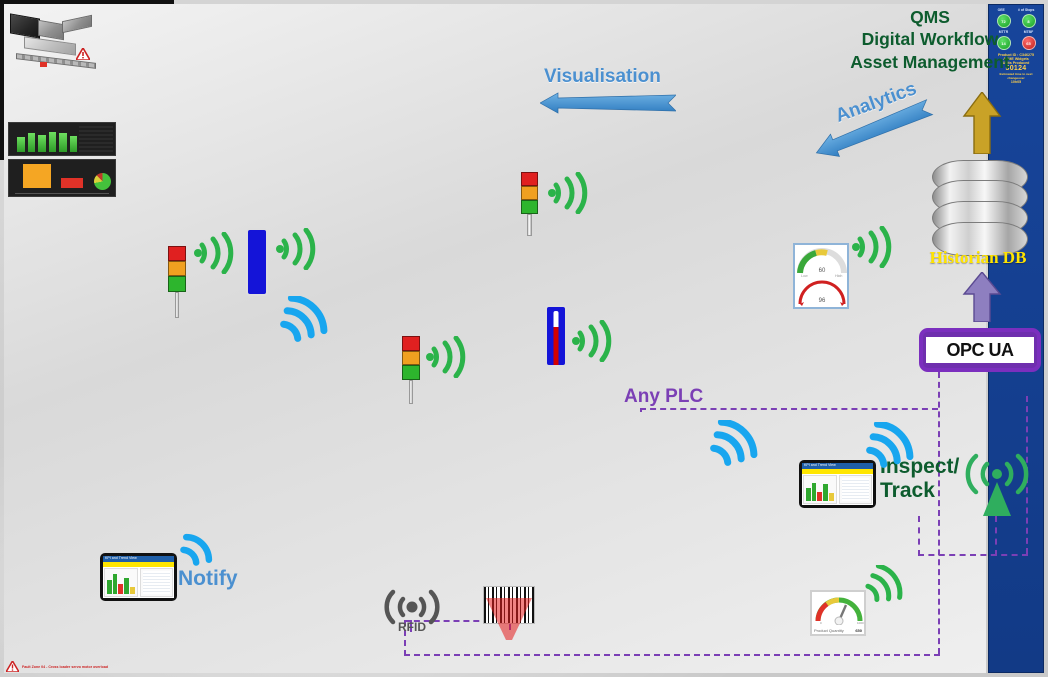  I want to click on kpi-changeover-label: Estimated time to next changeover, so click(1016, 76).